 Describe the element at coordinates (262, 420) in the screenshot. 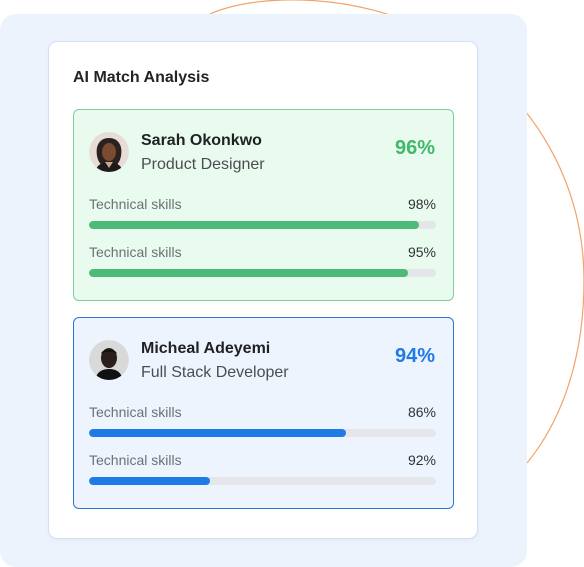

I see `skill-row: Technical skills 86%` at that location.